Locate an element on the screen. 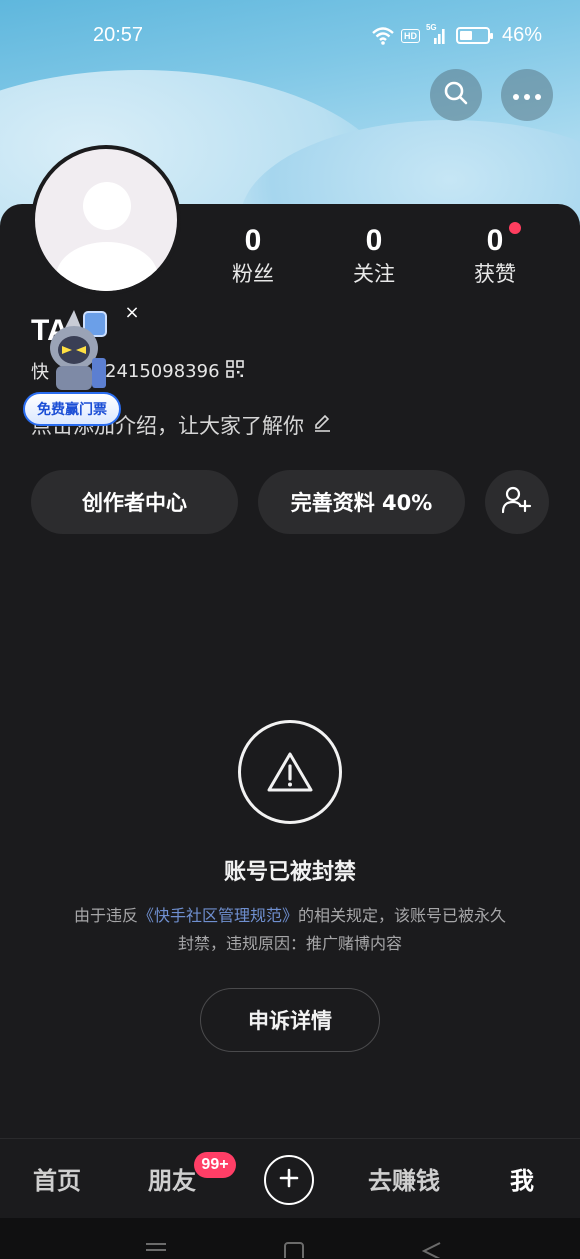 The width and height of the screenshot is (580, 1259). plus-icon is located at coordinates (289, 1180).